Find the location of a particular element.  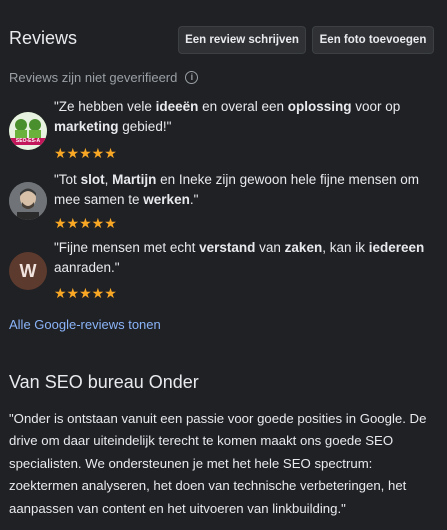

review-keyword: iedereen is located at coordinates (396, 247).